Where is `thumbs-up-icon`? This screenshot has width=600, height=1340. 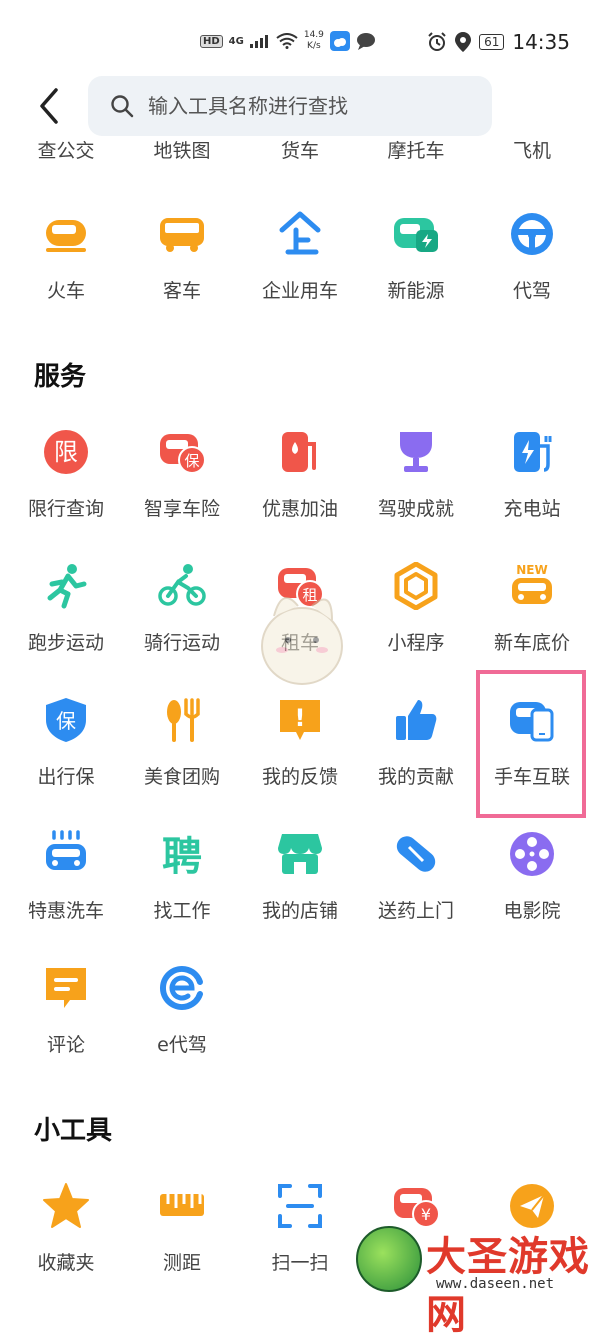
thumbs-up-icon is located at coordinates (416, 720).